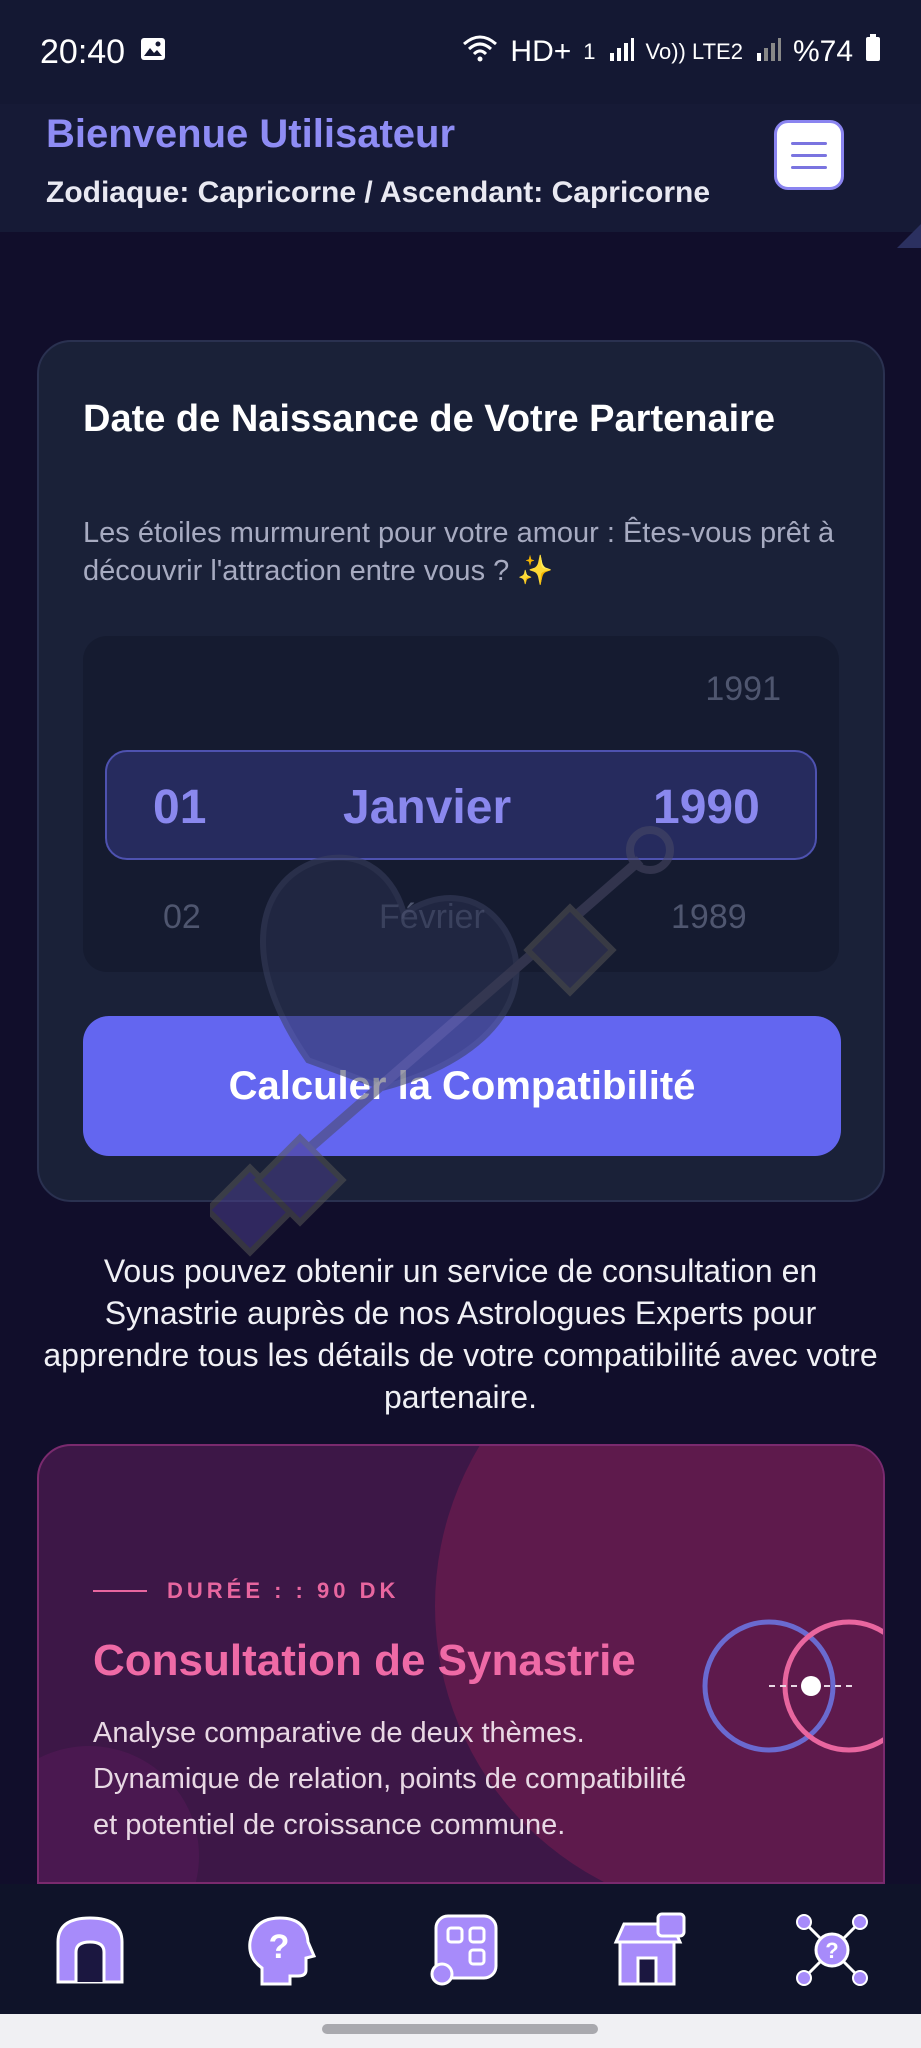  I want to click on battery-icon, so click(873, 52).